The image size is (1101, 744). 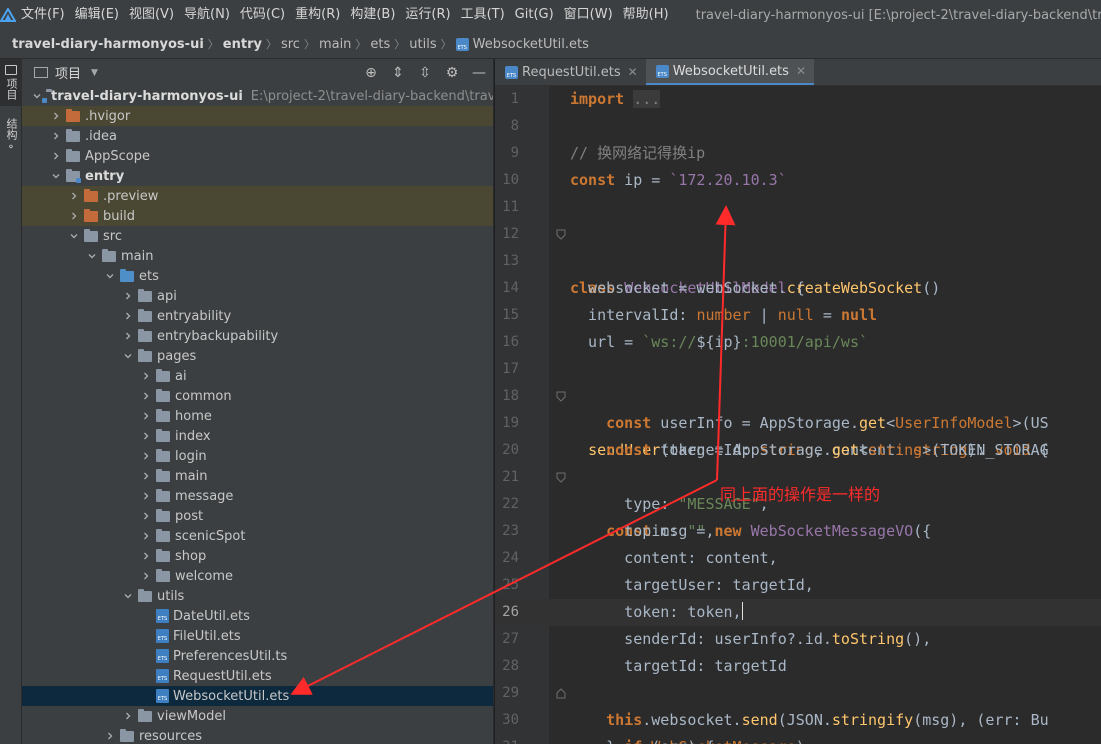 What do you see at coordinates (452, 73) in the screenshot?
I see `gear-icon: ⚙` at bounding box center [452, 73].